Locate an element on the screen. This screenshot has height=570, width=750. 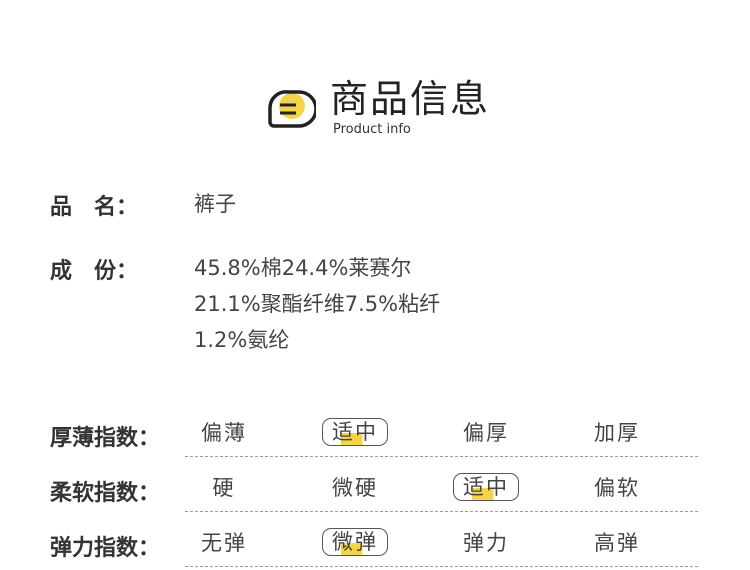
rating-label: 柔软指数： is located at coordinates (105, 493).